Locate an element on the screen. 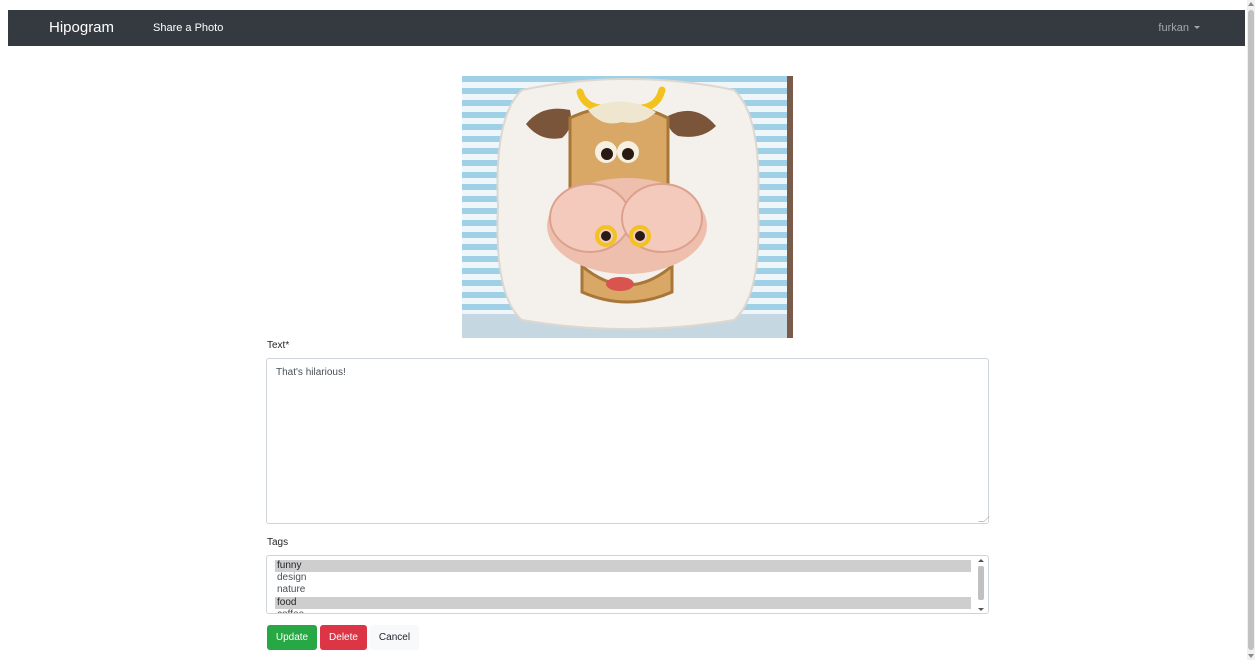 The width and height of the screenshot is (1255, 660). user-name: furkan is located at coordinates (1173, 28).